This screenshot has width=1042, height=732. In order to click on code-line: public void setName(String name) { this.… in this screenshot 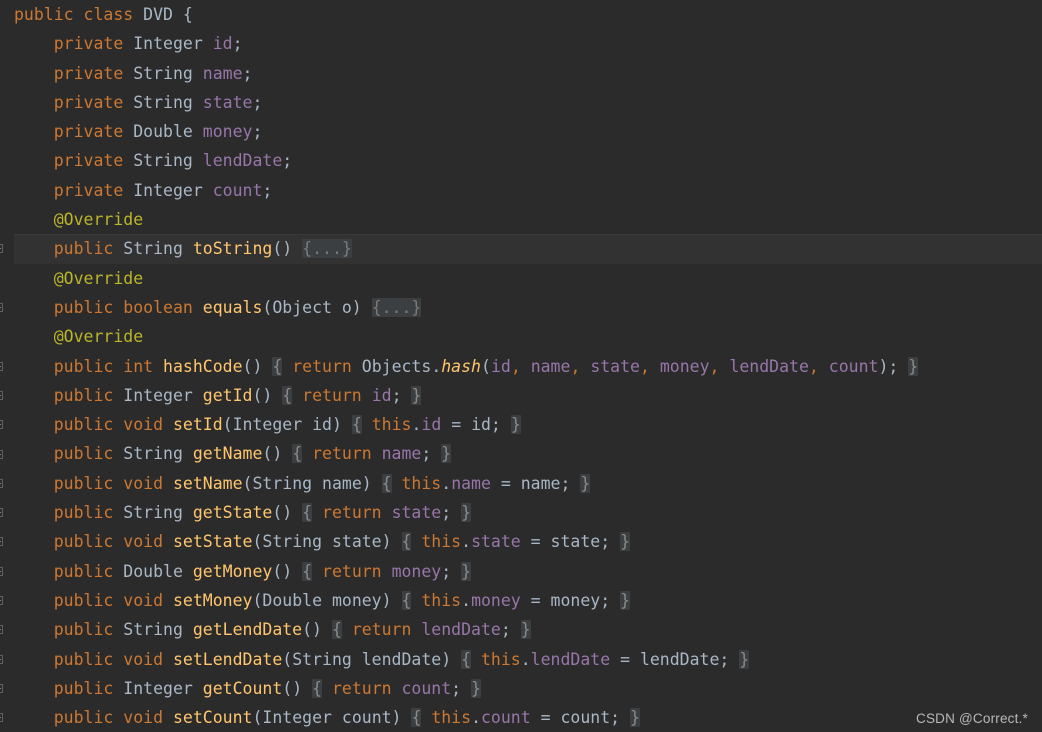, I will do `click(521, 483)`.